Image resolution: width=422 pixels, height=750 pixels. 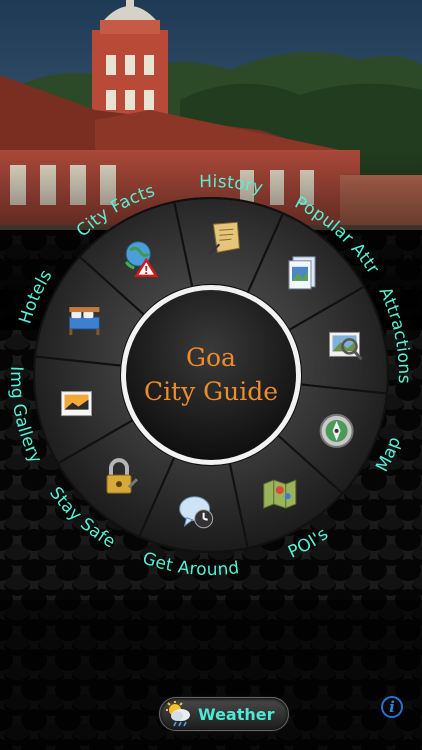 I want to click on info-button: i, so click(x=392, y=707).